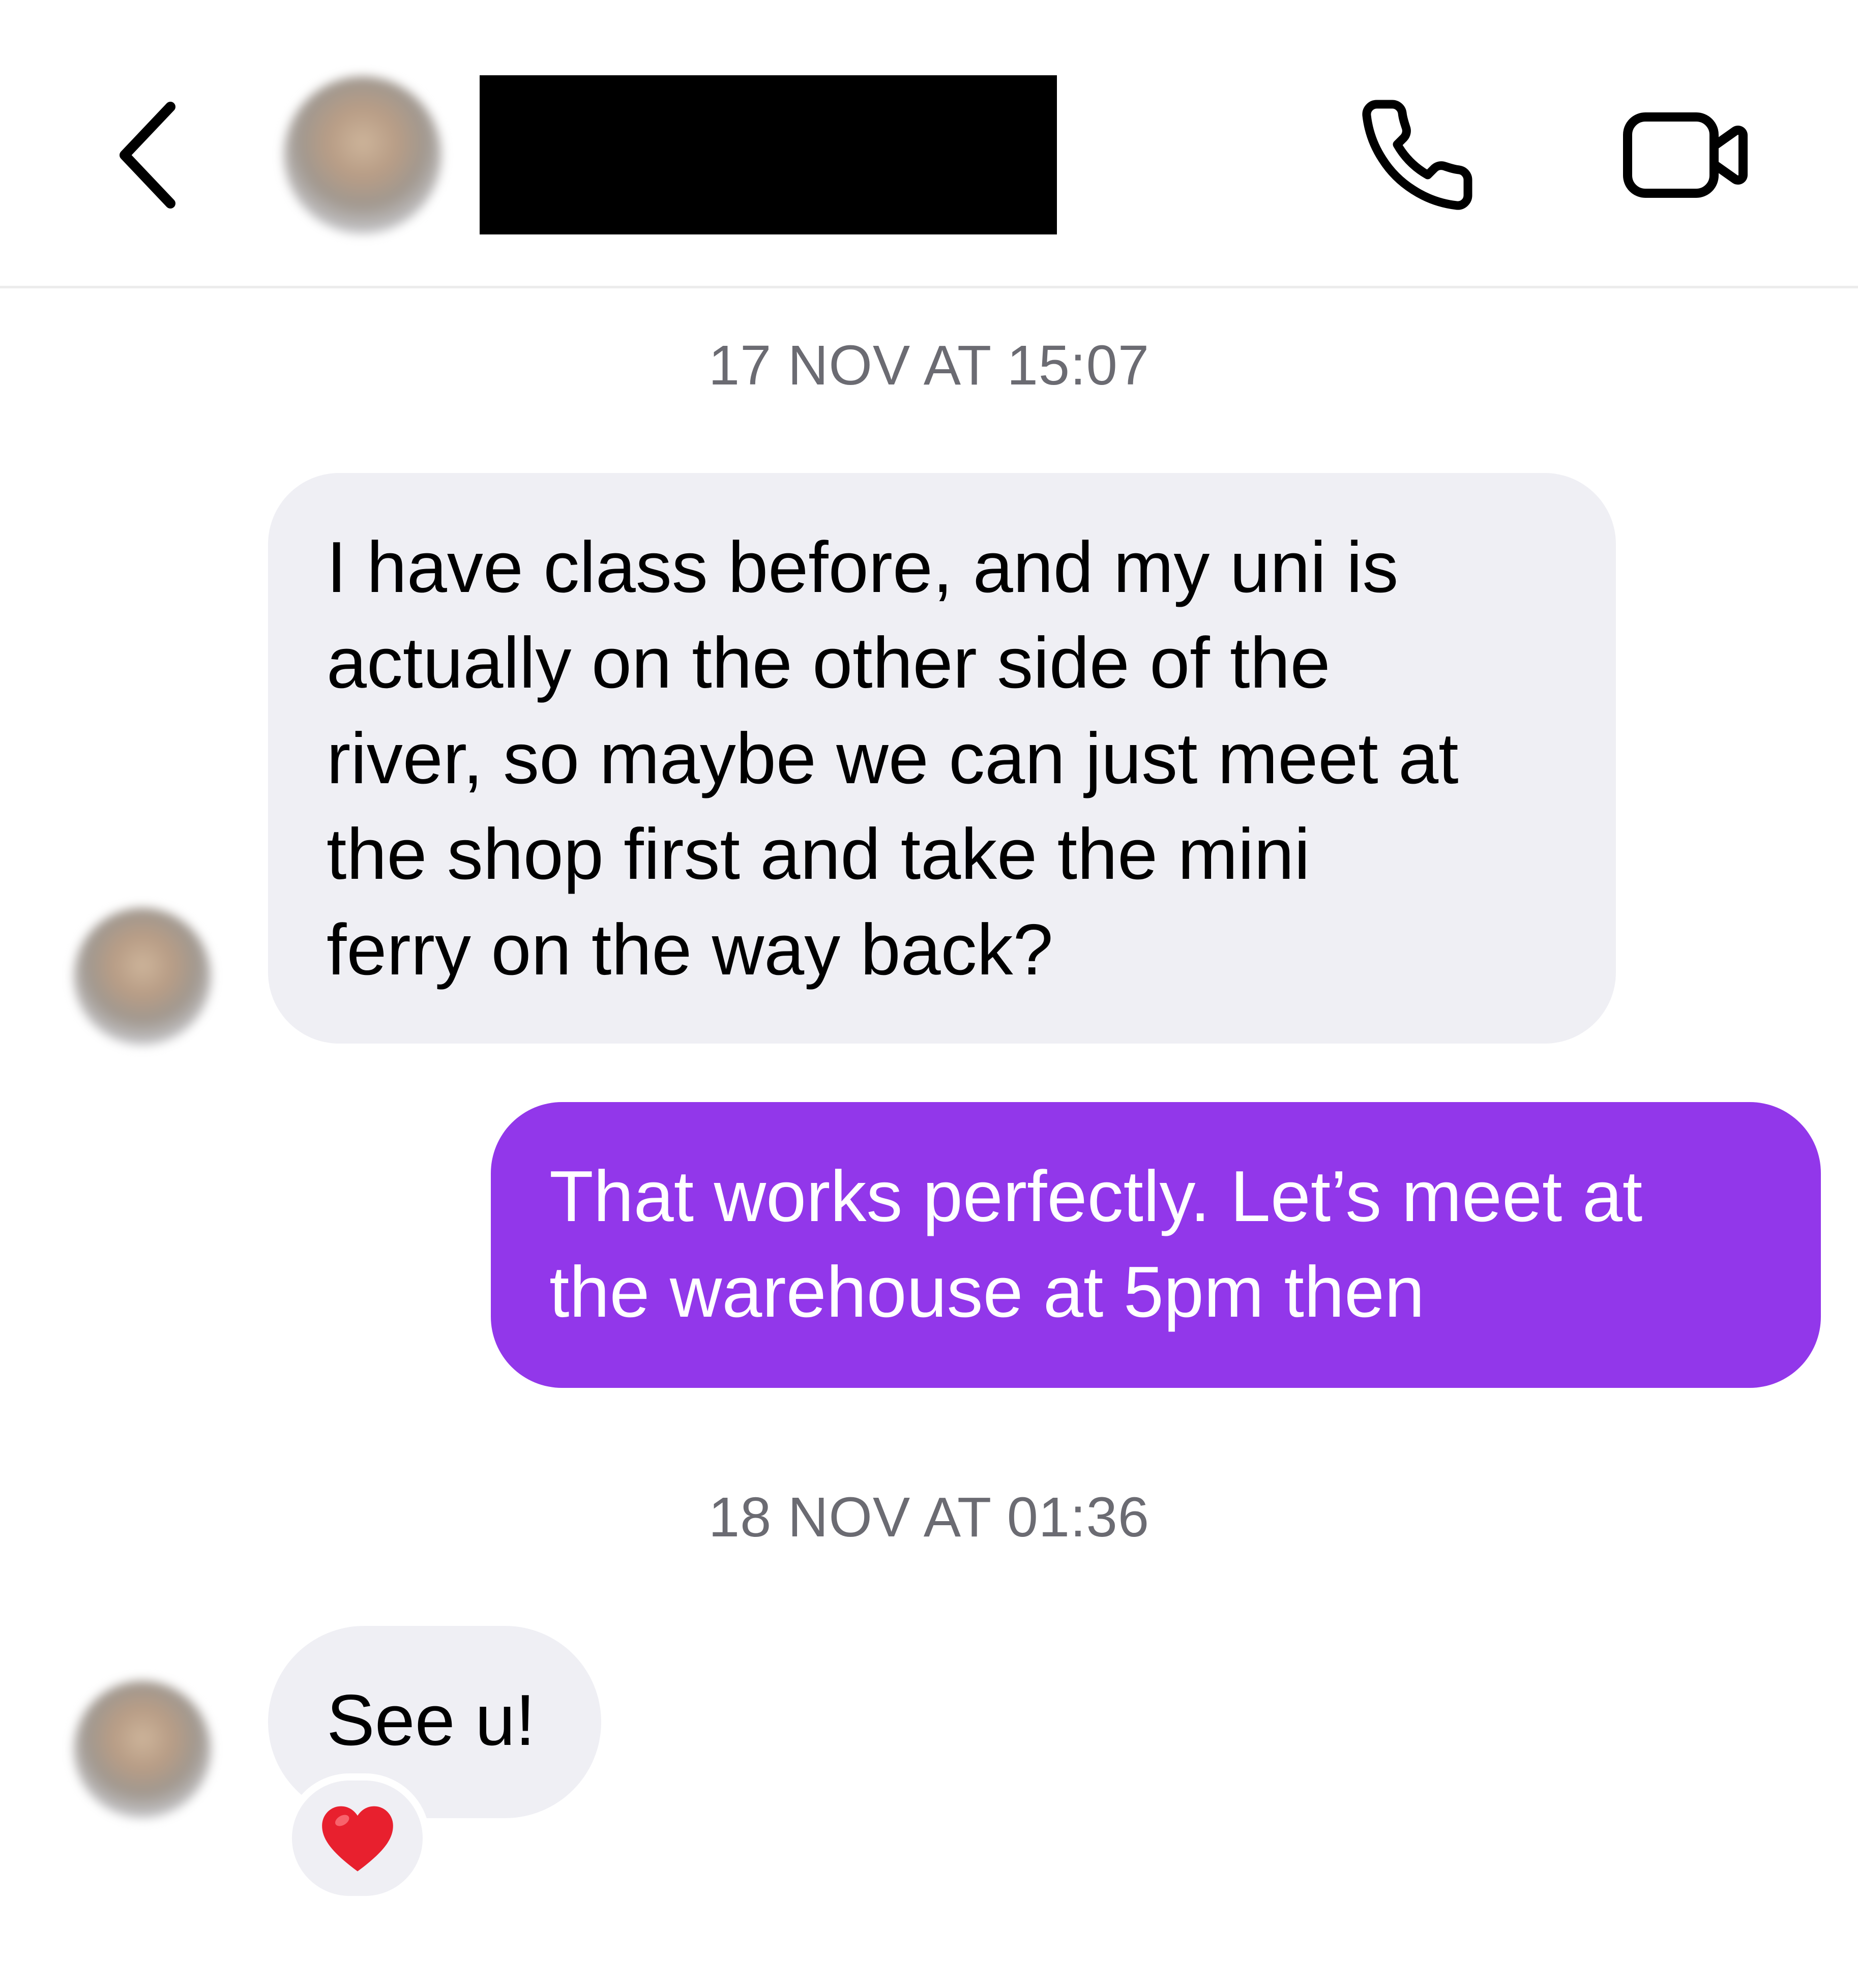  Describe the element at coordinates (819, 854) in the screenshot. I see `message-text-line: the shop first and take the mini` at that location.